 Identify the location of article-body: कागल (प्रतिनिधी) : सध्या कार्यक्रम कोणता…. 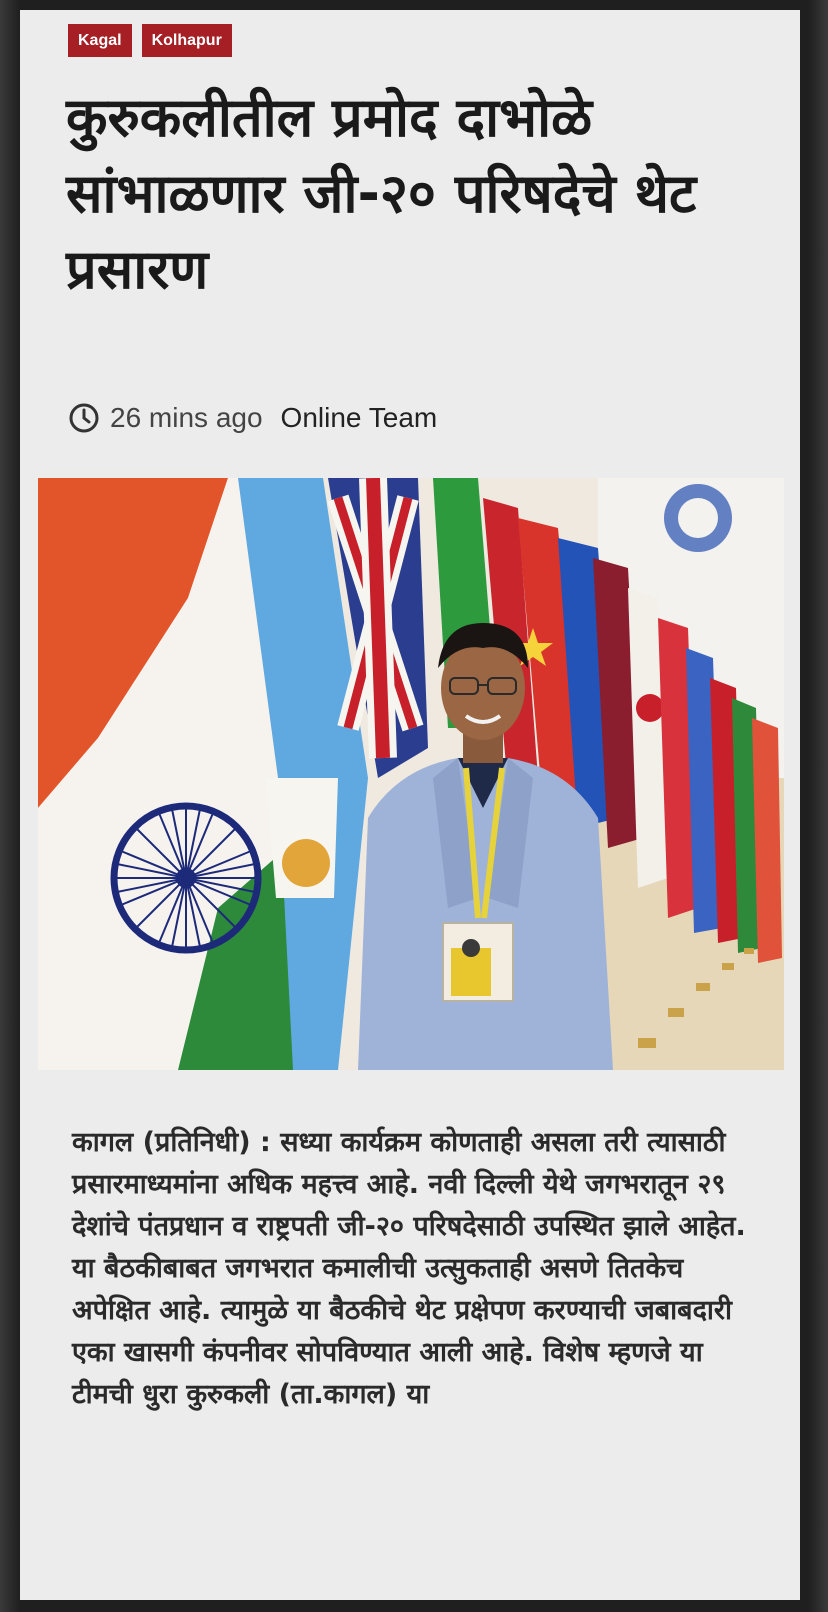
(409, 1268).